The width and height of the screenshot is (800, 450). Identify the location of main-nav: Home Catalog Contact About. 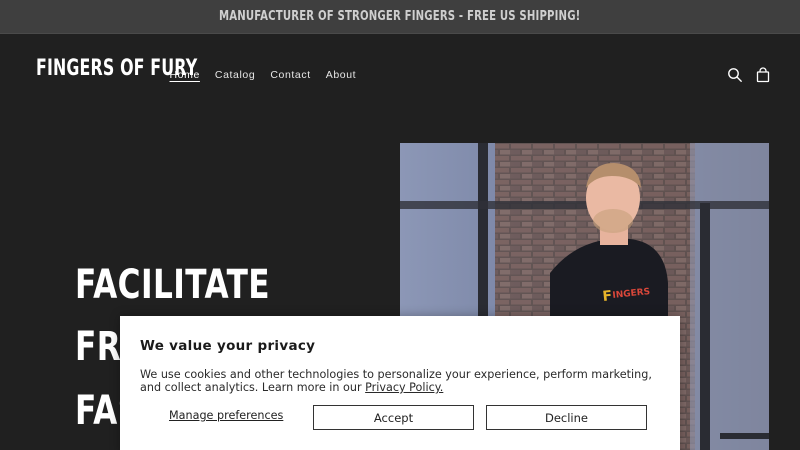
(263, 75).